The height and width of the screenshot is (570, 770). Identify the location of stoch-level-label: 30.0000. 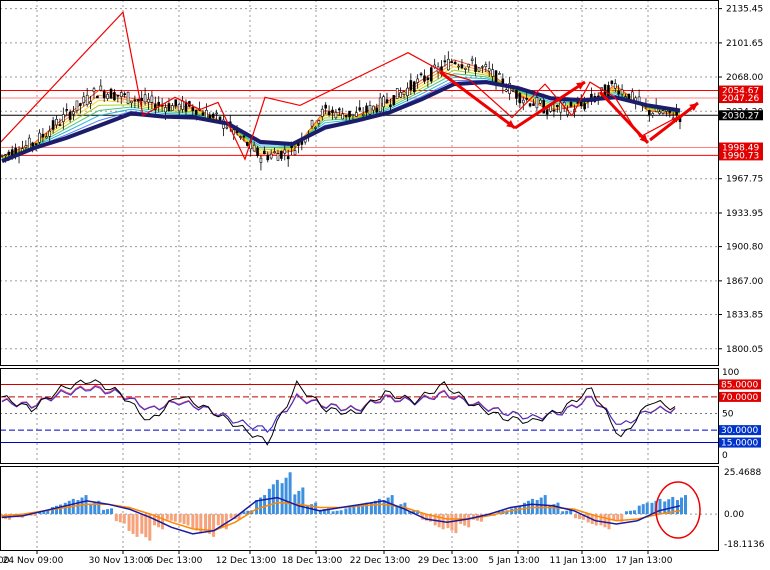
(739, 431).